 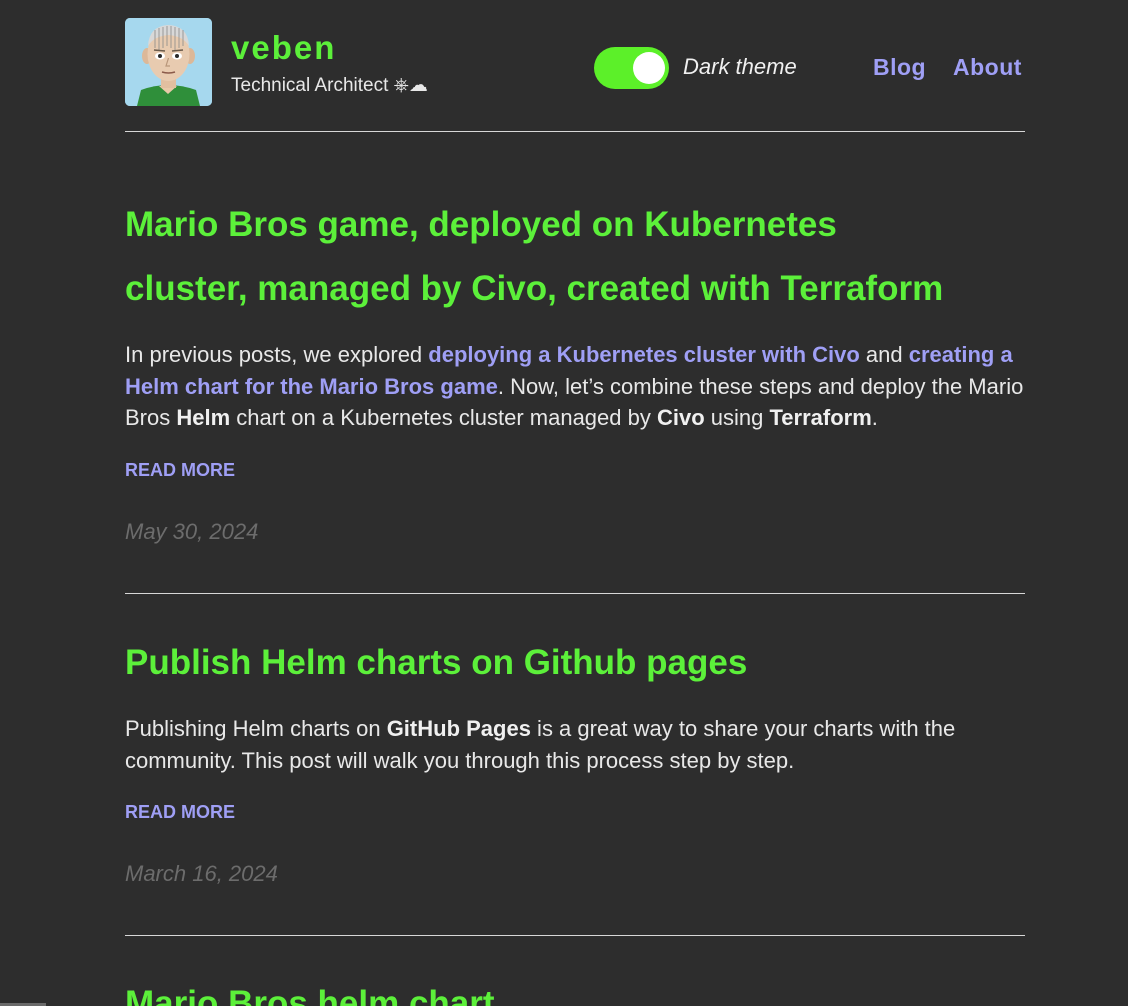 What do you see at coordinates (631, 68) in the screenshot?
I see `dark-theme-toggle` at bounding box center [631, 68].